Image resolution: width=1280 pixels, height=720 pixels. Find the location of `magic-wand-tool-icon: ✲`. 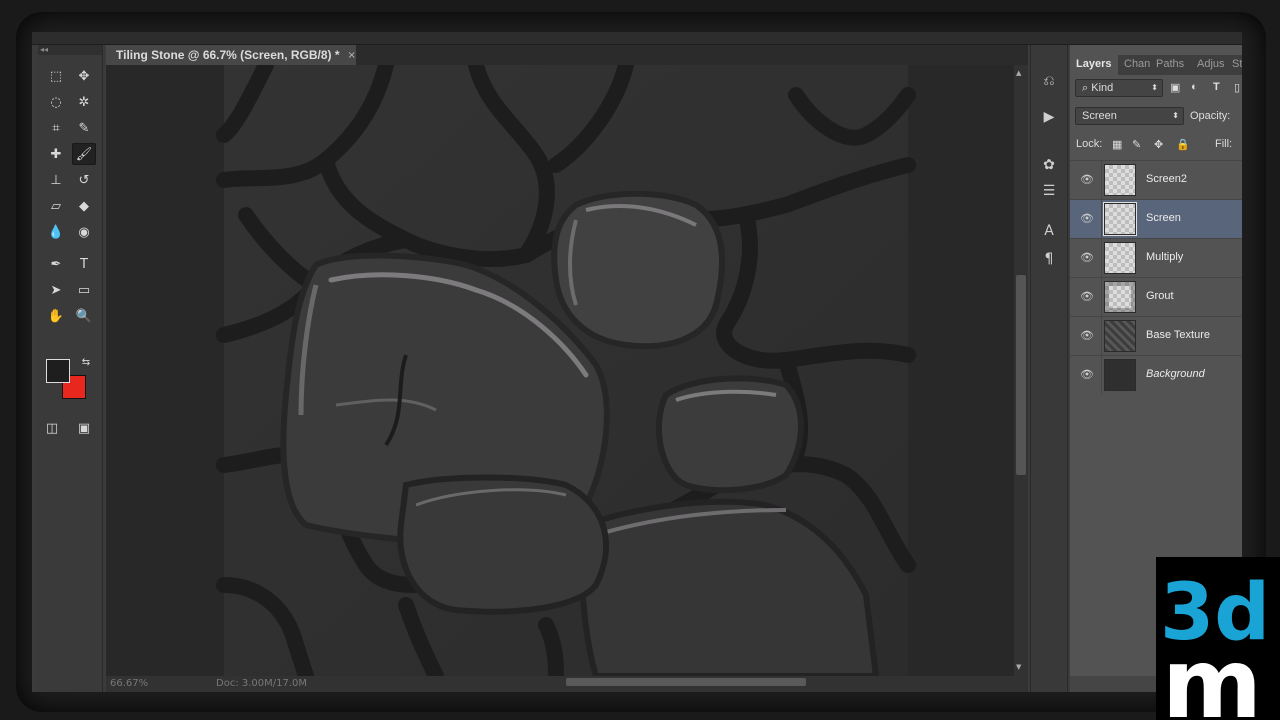

magic-wand-tool-icon: ✲ is located at coordinates (84, 102).